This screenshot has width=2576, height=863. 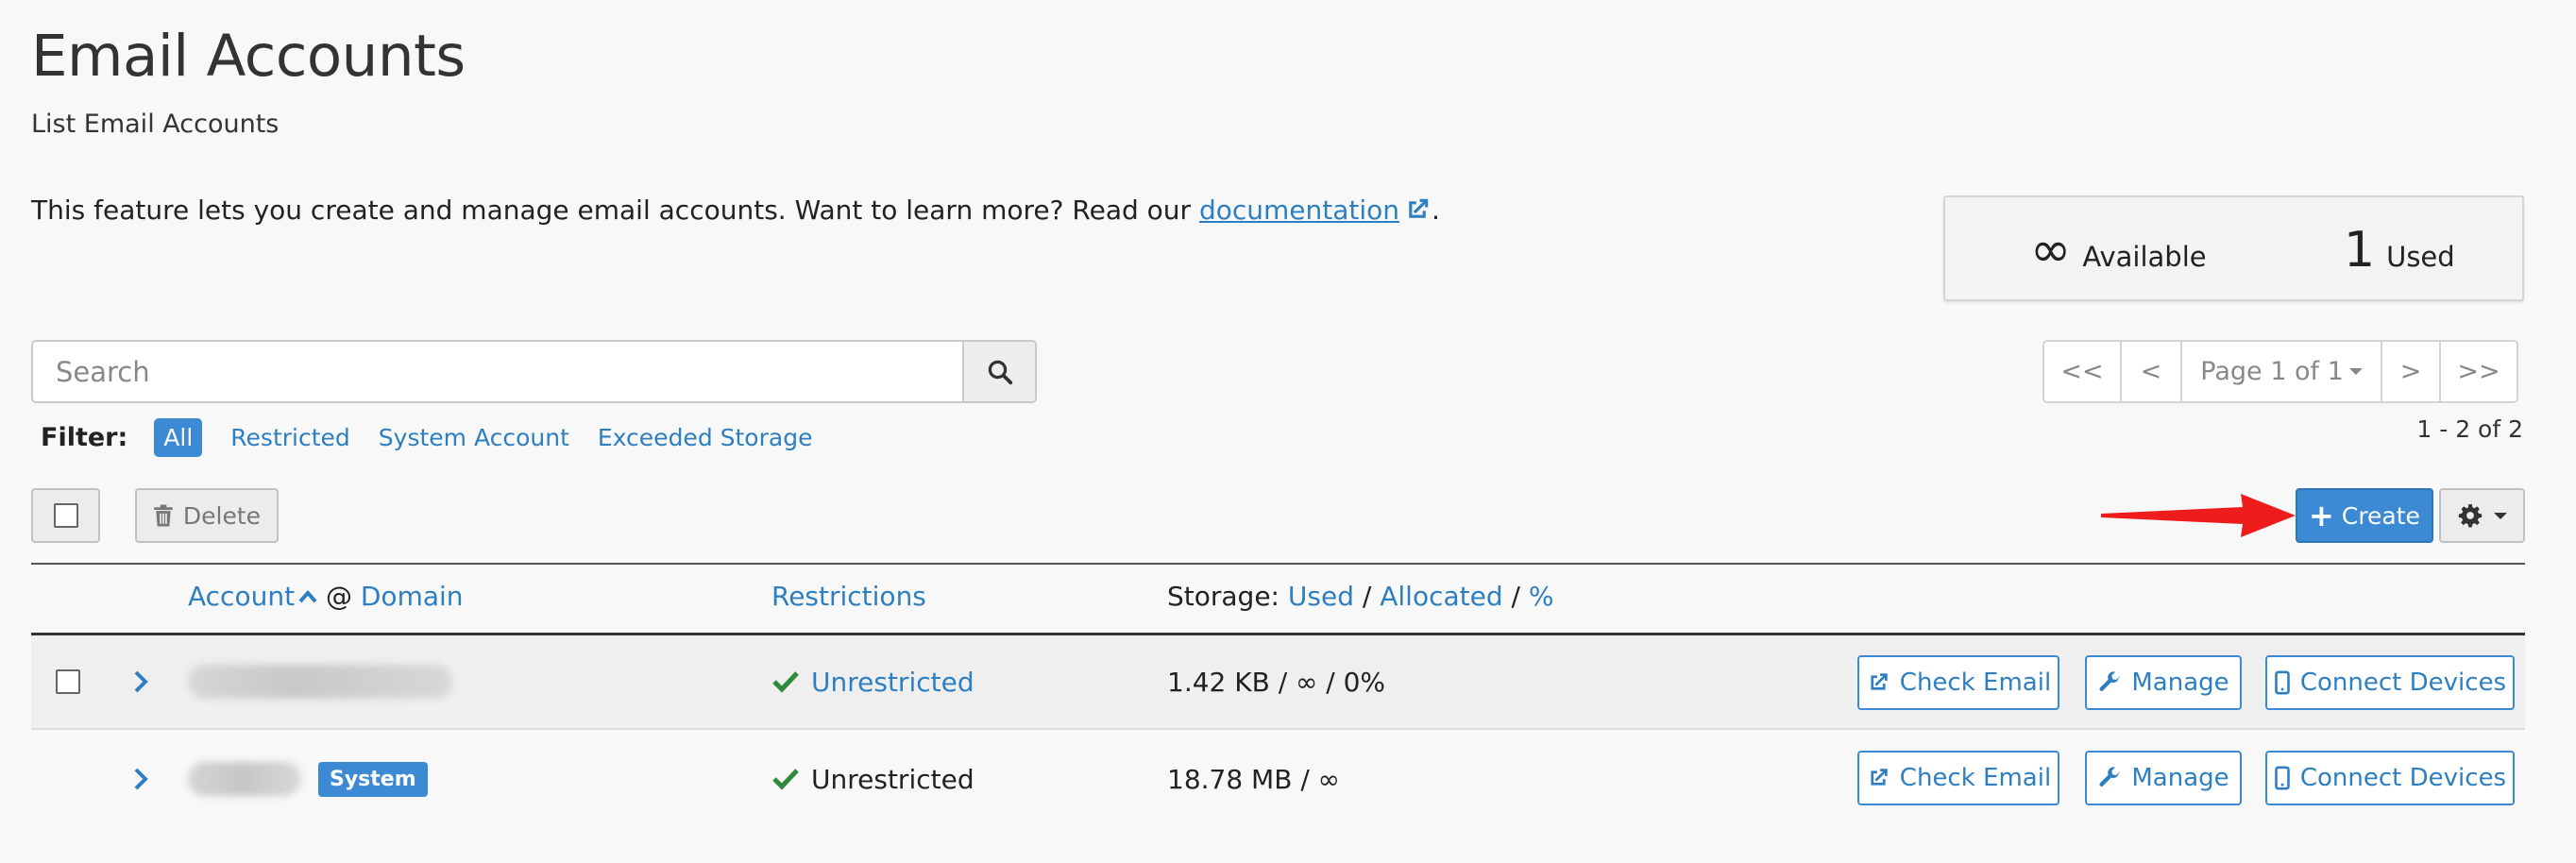 I want to click on sort-allocated-link: Allocated, so click(x=1441, y=596).